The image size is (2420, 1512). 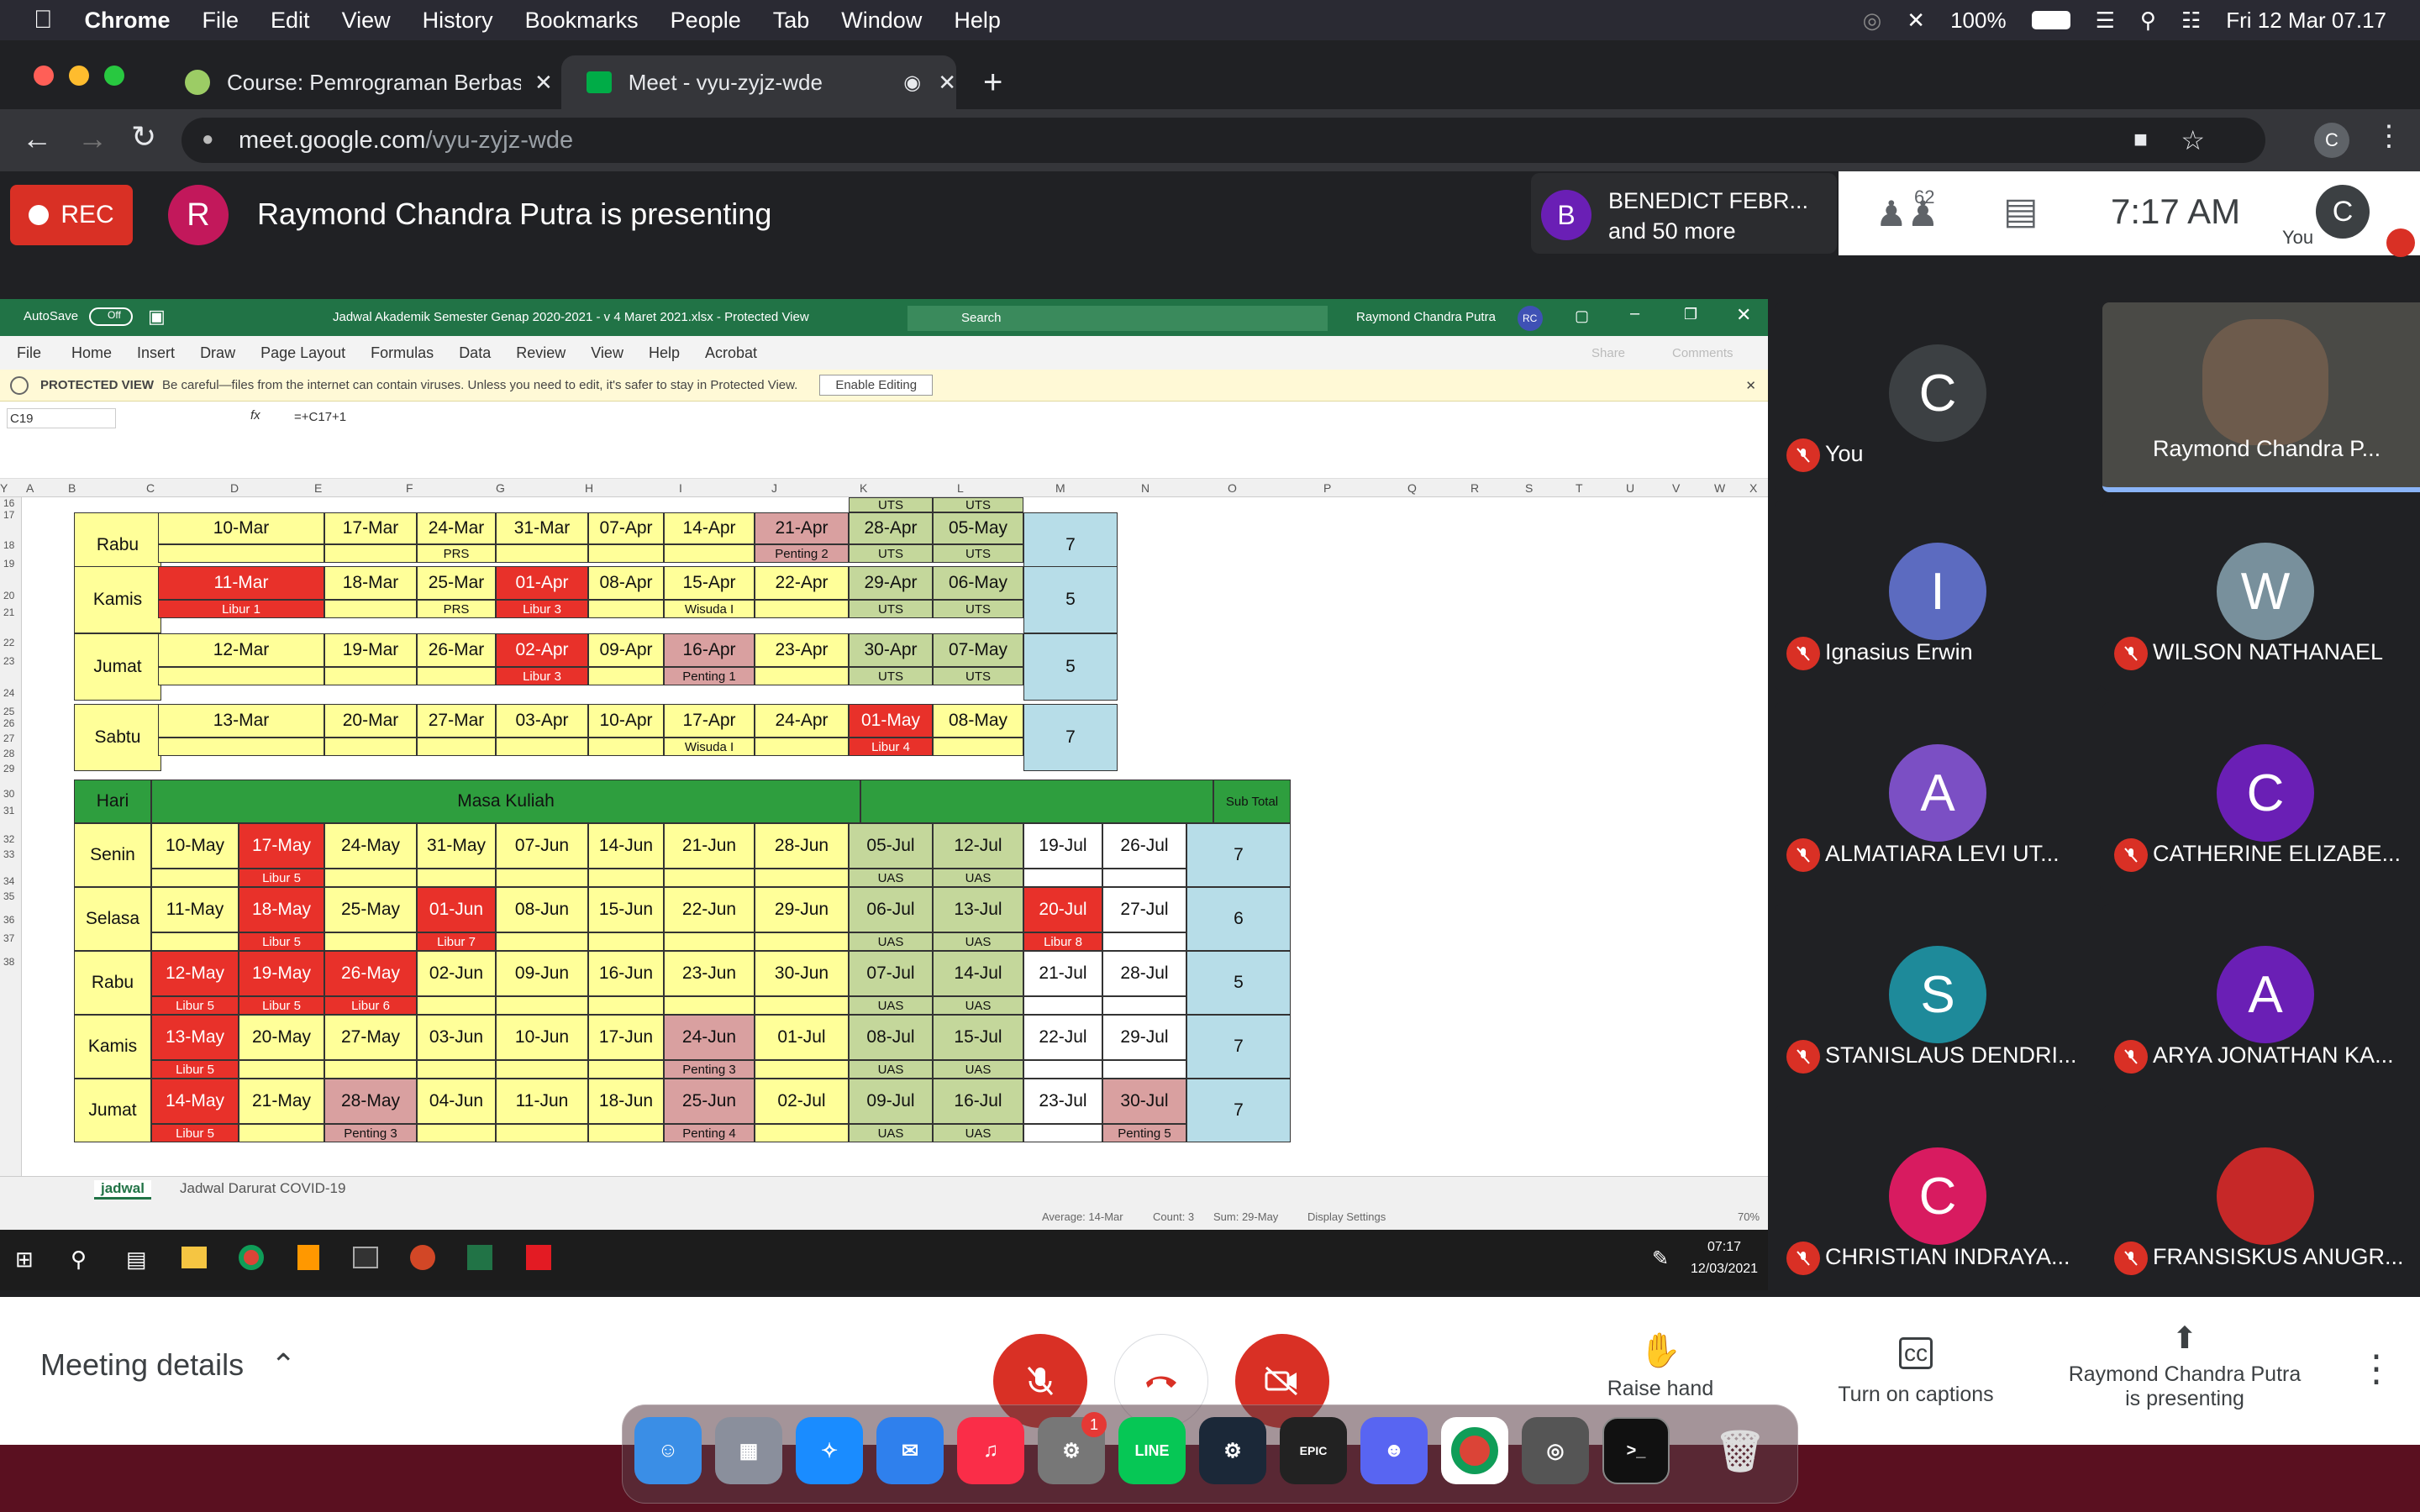 I want to click on column-header: Q, so click(x=1412, y=488).